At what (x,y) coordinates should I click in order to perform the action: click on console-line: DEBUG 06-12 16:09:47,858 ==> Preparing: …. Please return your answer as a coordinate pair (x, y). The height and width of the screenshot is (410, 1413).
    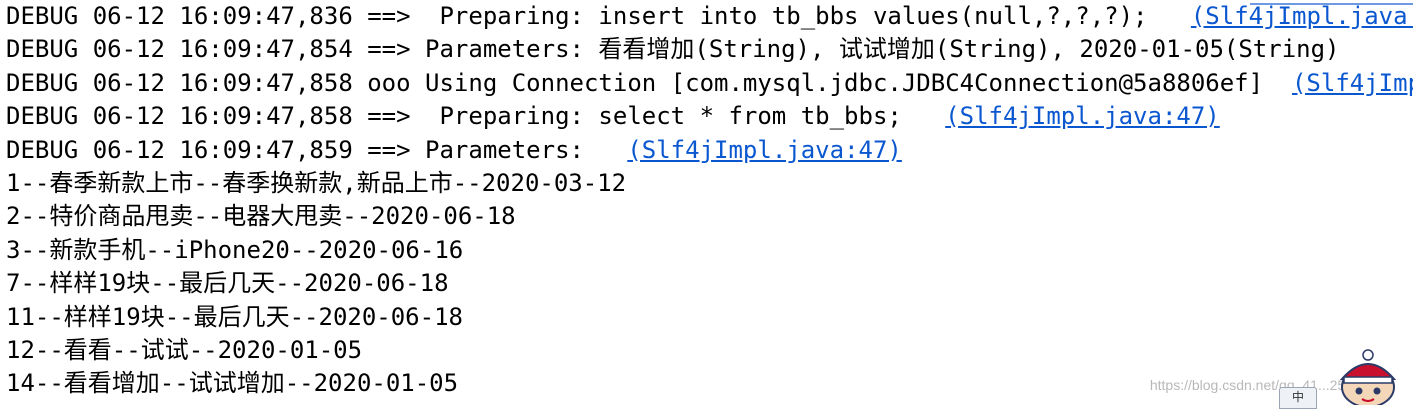
    Looking at the image, I should click on (709, 116).